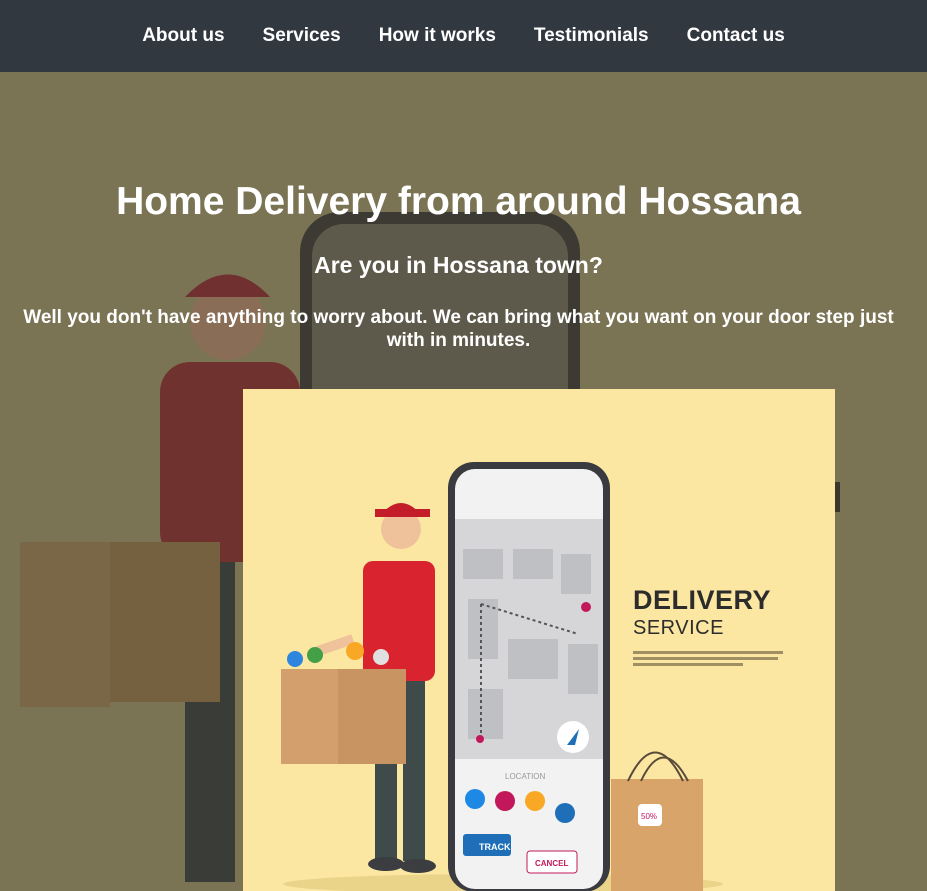 The image size is (927, 891). Describe the element at coordinates (591, 36) in the screenshot. I see `nav-testimonials: Testimonials` at that location.